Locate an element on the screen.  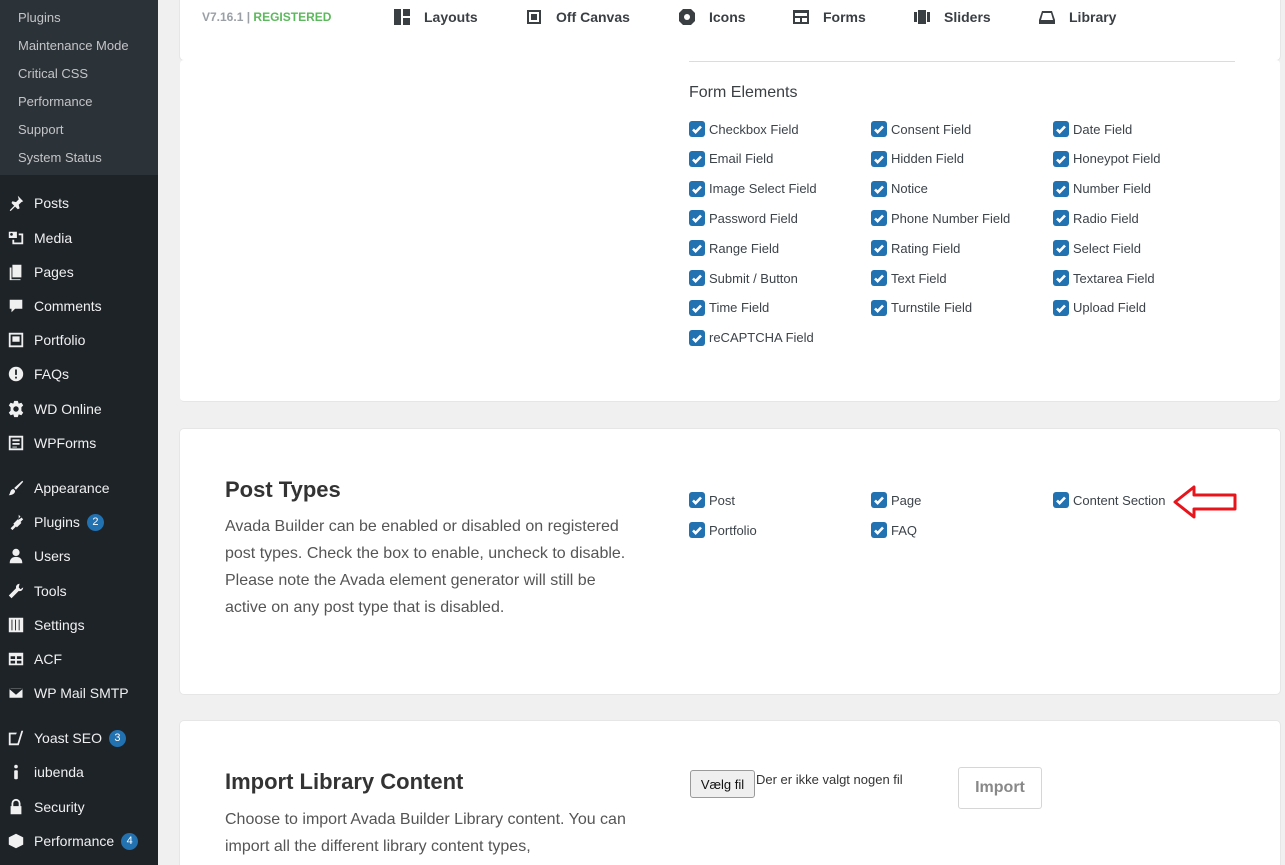
submenu-item-system-status: System Status is located at coordinates (60, 158).